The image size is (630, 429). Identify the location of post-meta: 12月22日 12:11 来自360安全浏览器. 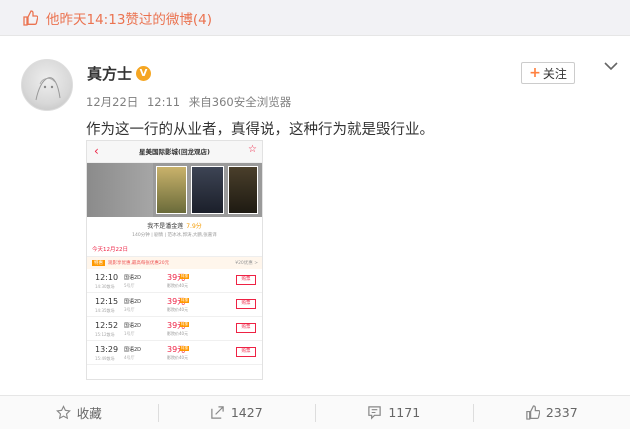
(191, 102).